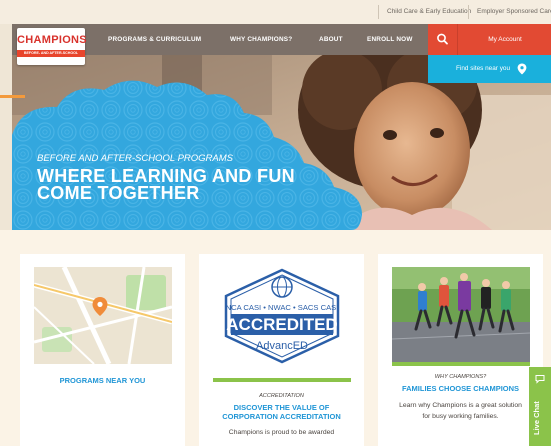 This screenshot has height=446, width=551. What do you see at coordinates (281, 432) in the screenshot?
I see `card-body: Champions is proud to be awarded` at bounding box center [281, 432].